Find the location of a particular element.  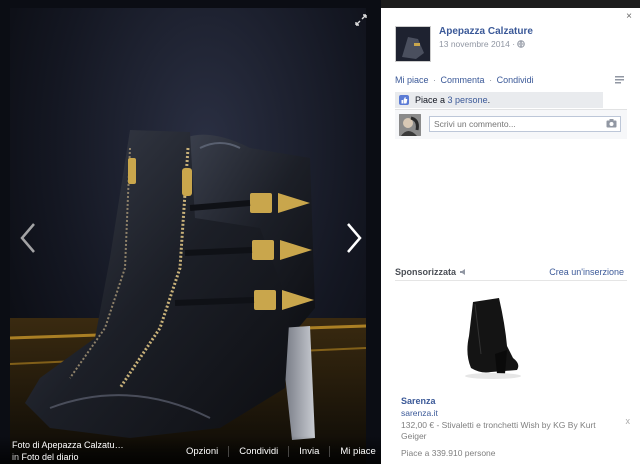

user-avatar-image is located at coordinates (410, 125).